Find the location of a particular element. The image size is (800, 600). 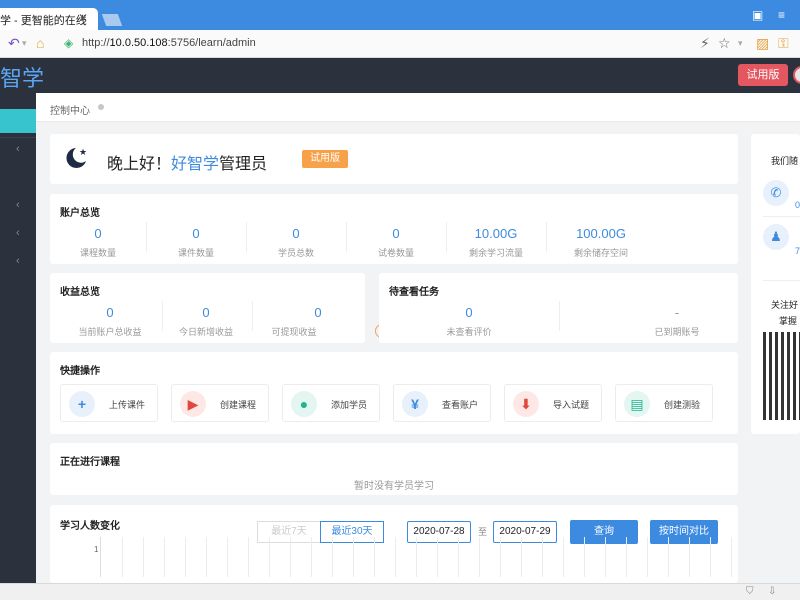

download-icon: ⇩ is located at coordinates (772, 591).